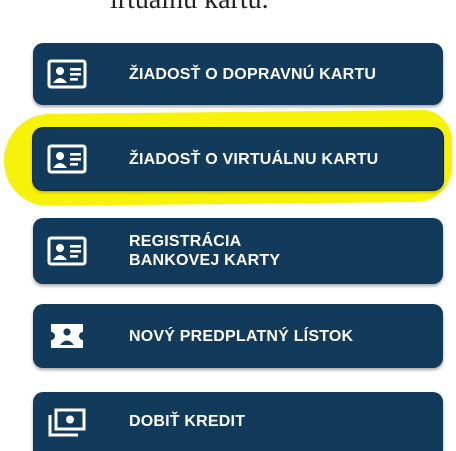  I want to click on request-transport-card-button: ŽIADOSŤ O DOPRAVNÚ KARTU, so click(238, 74).